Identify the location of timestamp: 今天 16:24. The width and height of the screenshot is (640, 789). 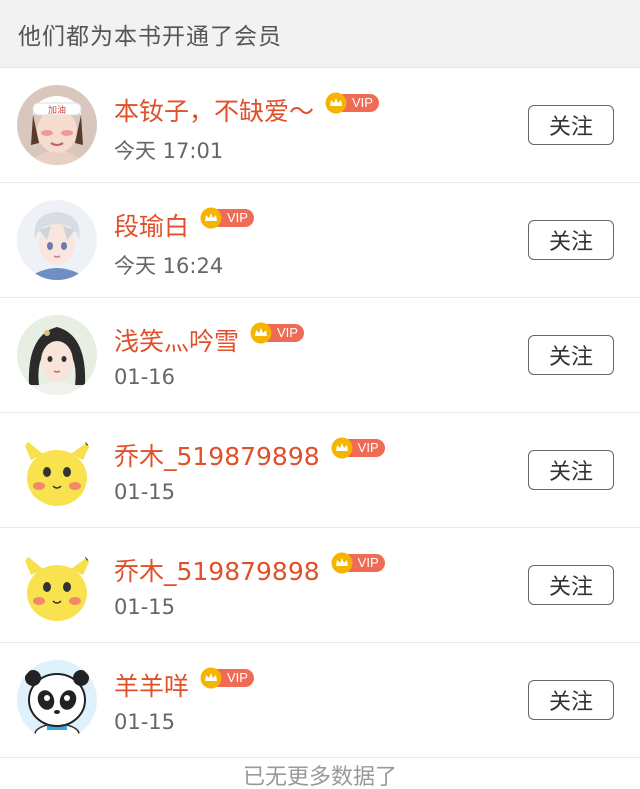
(169, 266).